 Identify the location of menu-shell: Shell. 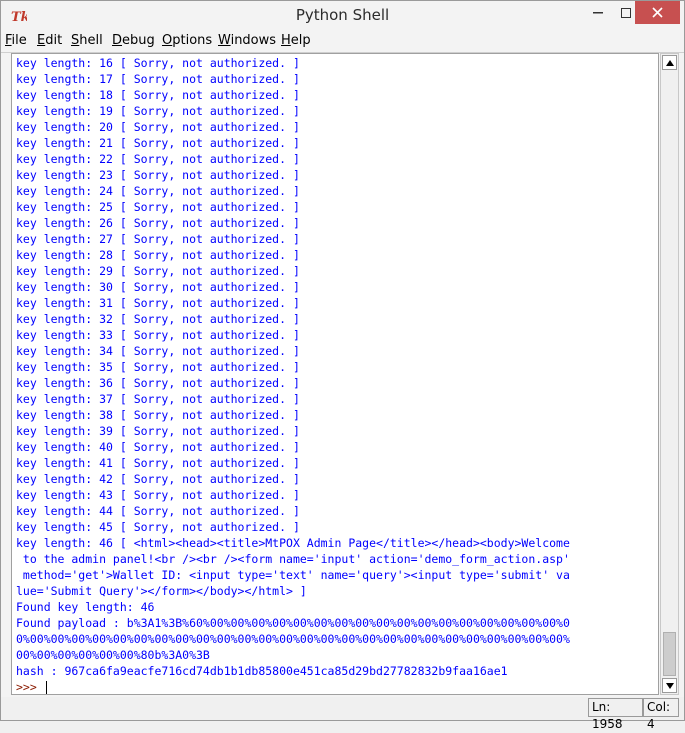
(87, 40).